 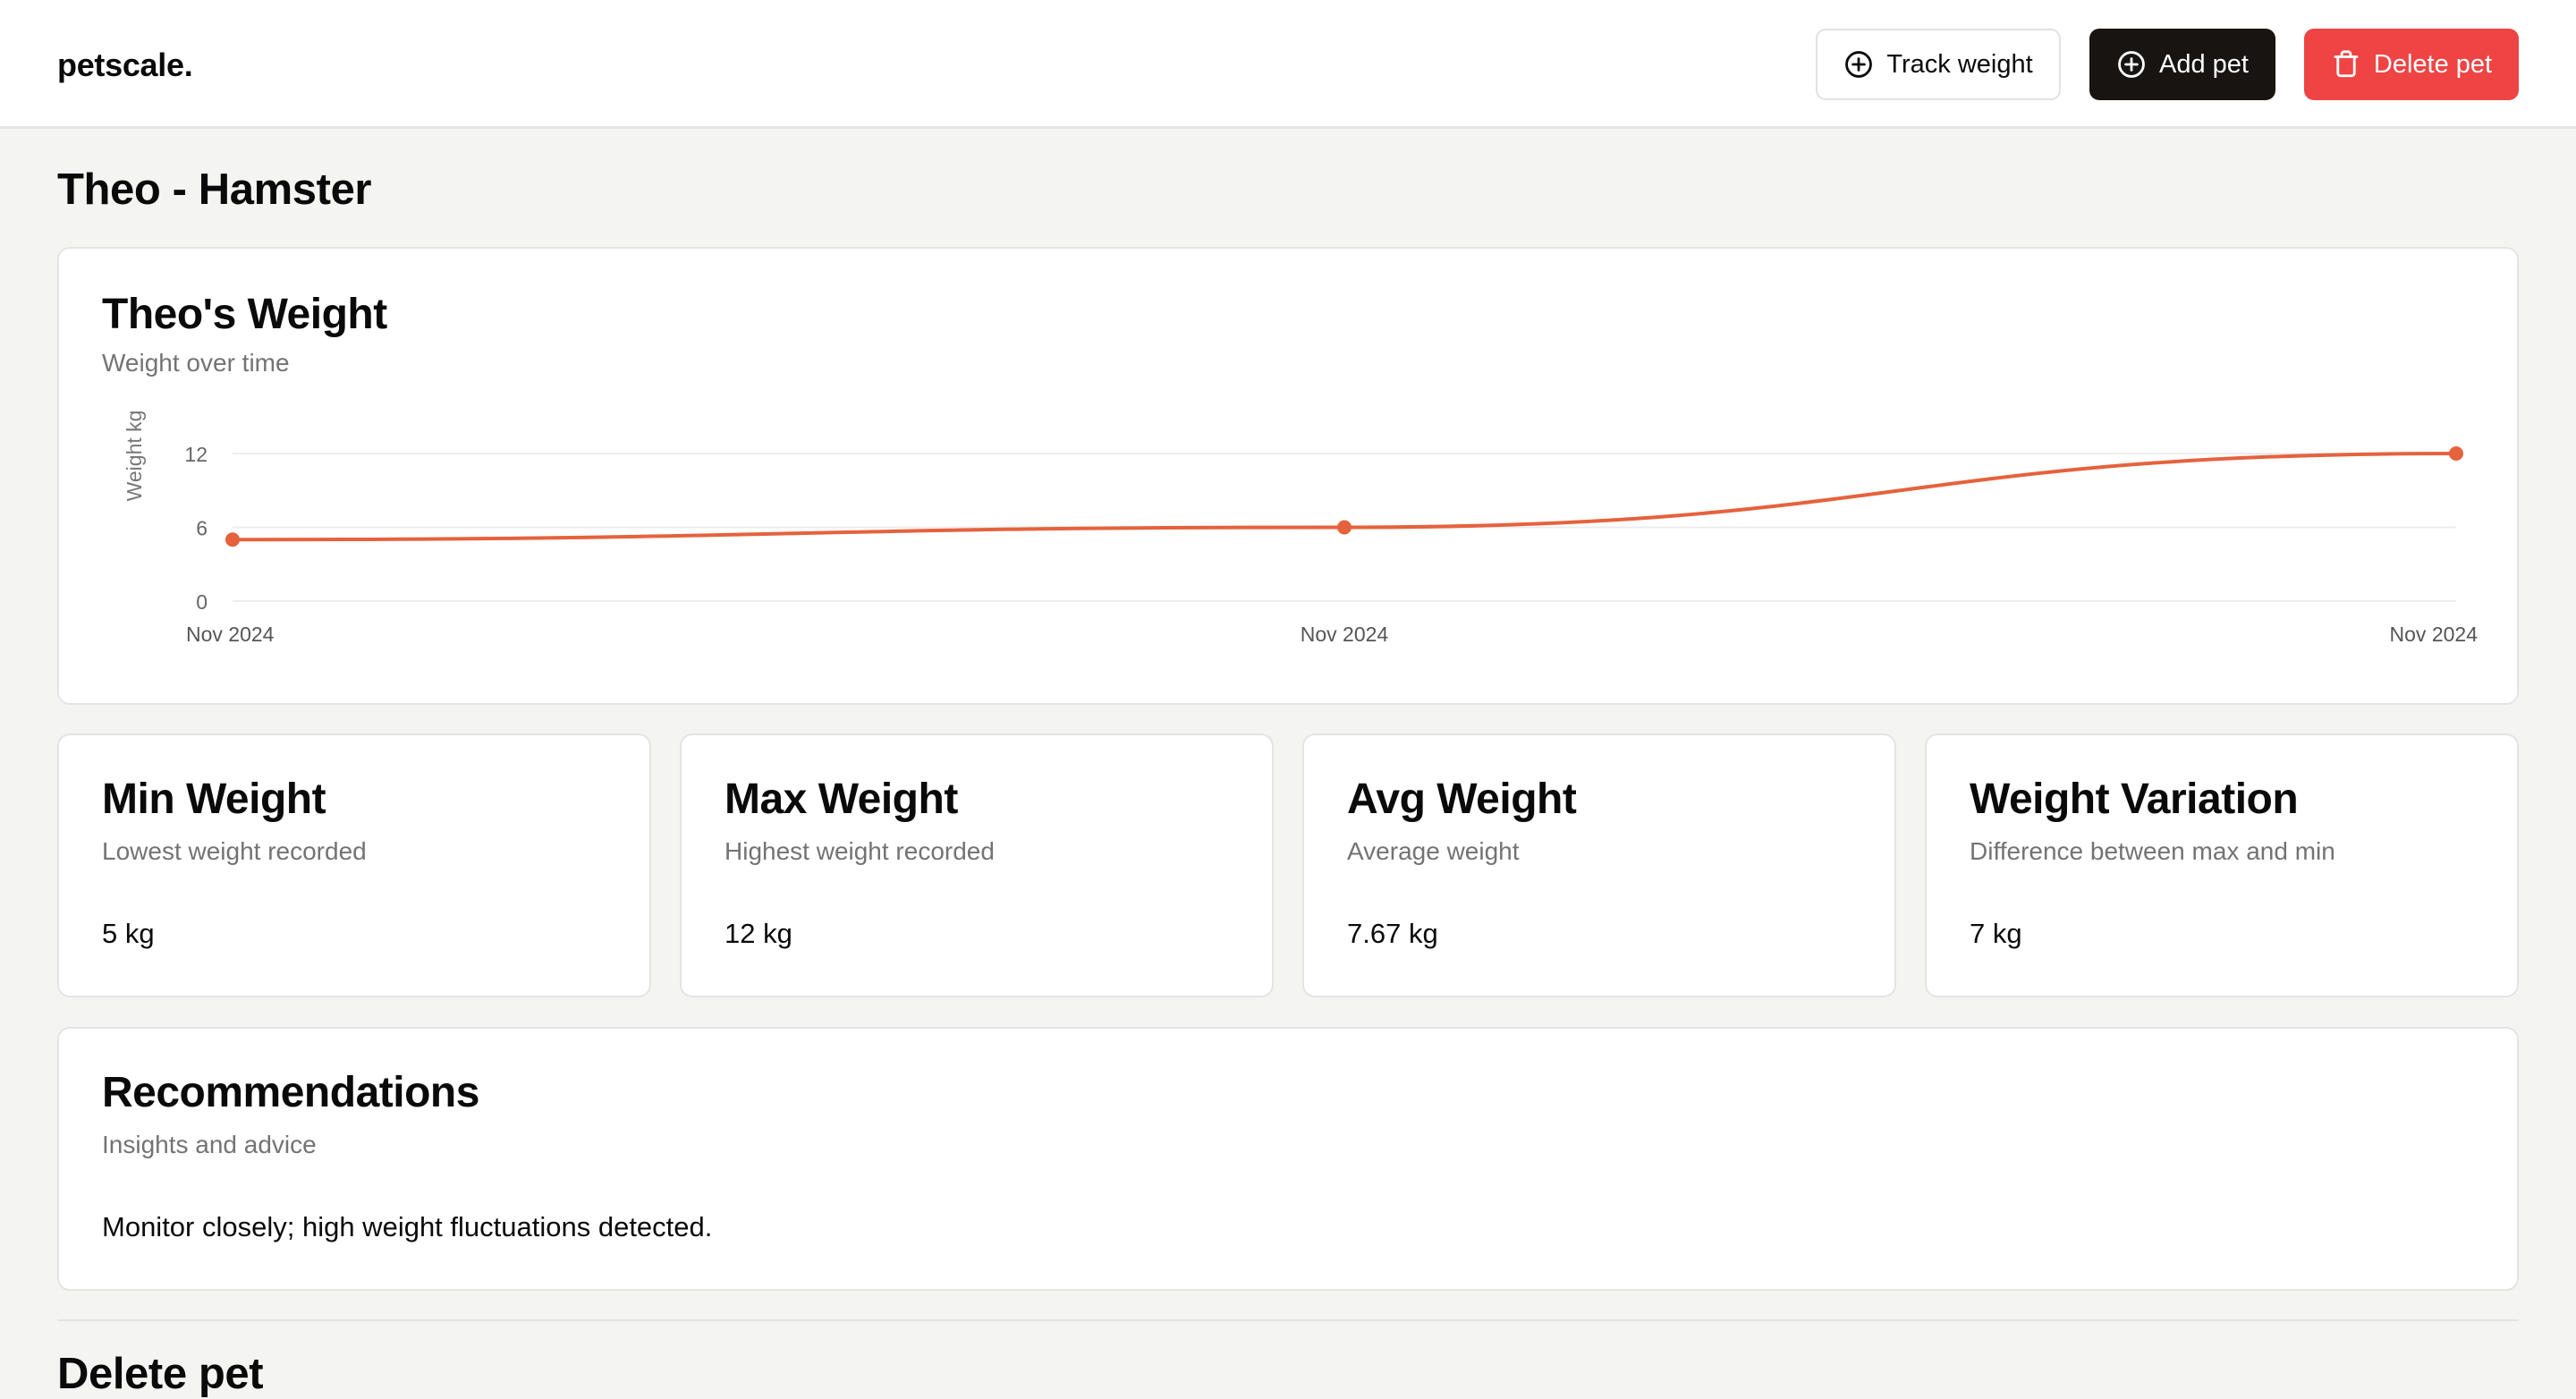 I want to click on recommendations-title: Recommendations, so click(x=290, y=1092).